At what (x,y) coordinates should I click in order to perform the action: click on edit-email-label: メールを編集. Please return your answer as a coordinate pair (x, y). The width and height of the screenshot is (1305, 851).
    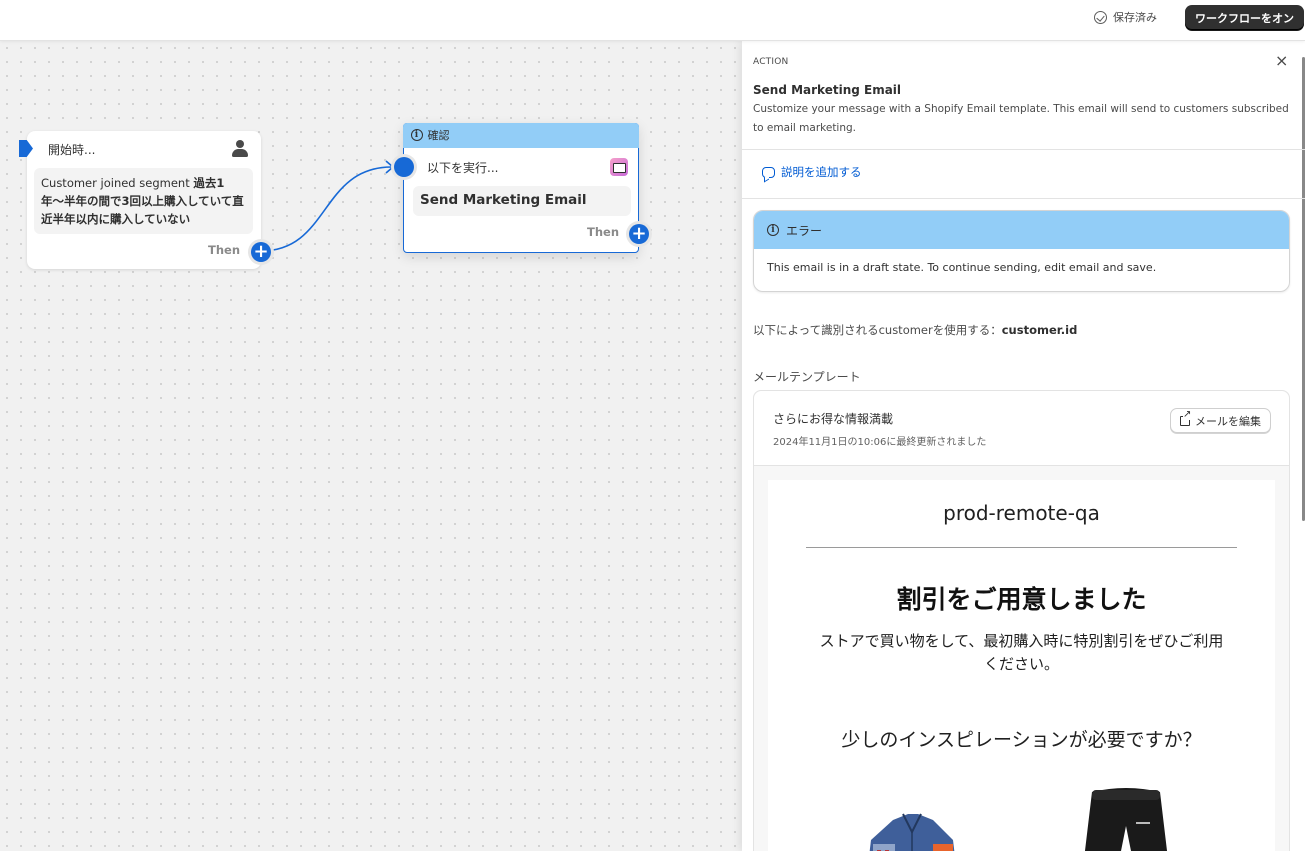
    Looking at the image, I should click on (1228, 421).